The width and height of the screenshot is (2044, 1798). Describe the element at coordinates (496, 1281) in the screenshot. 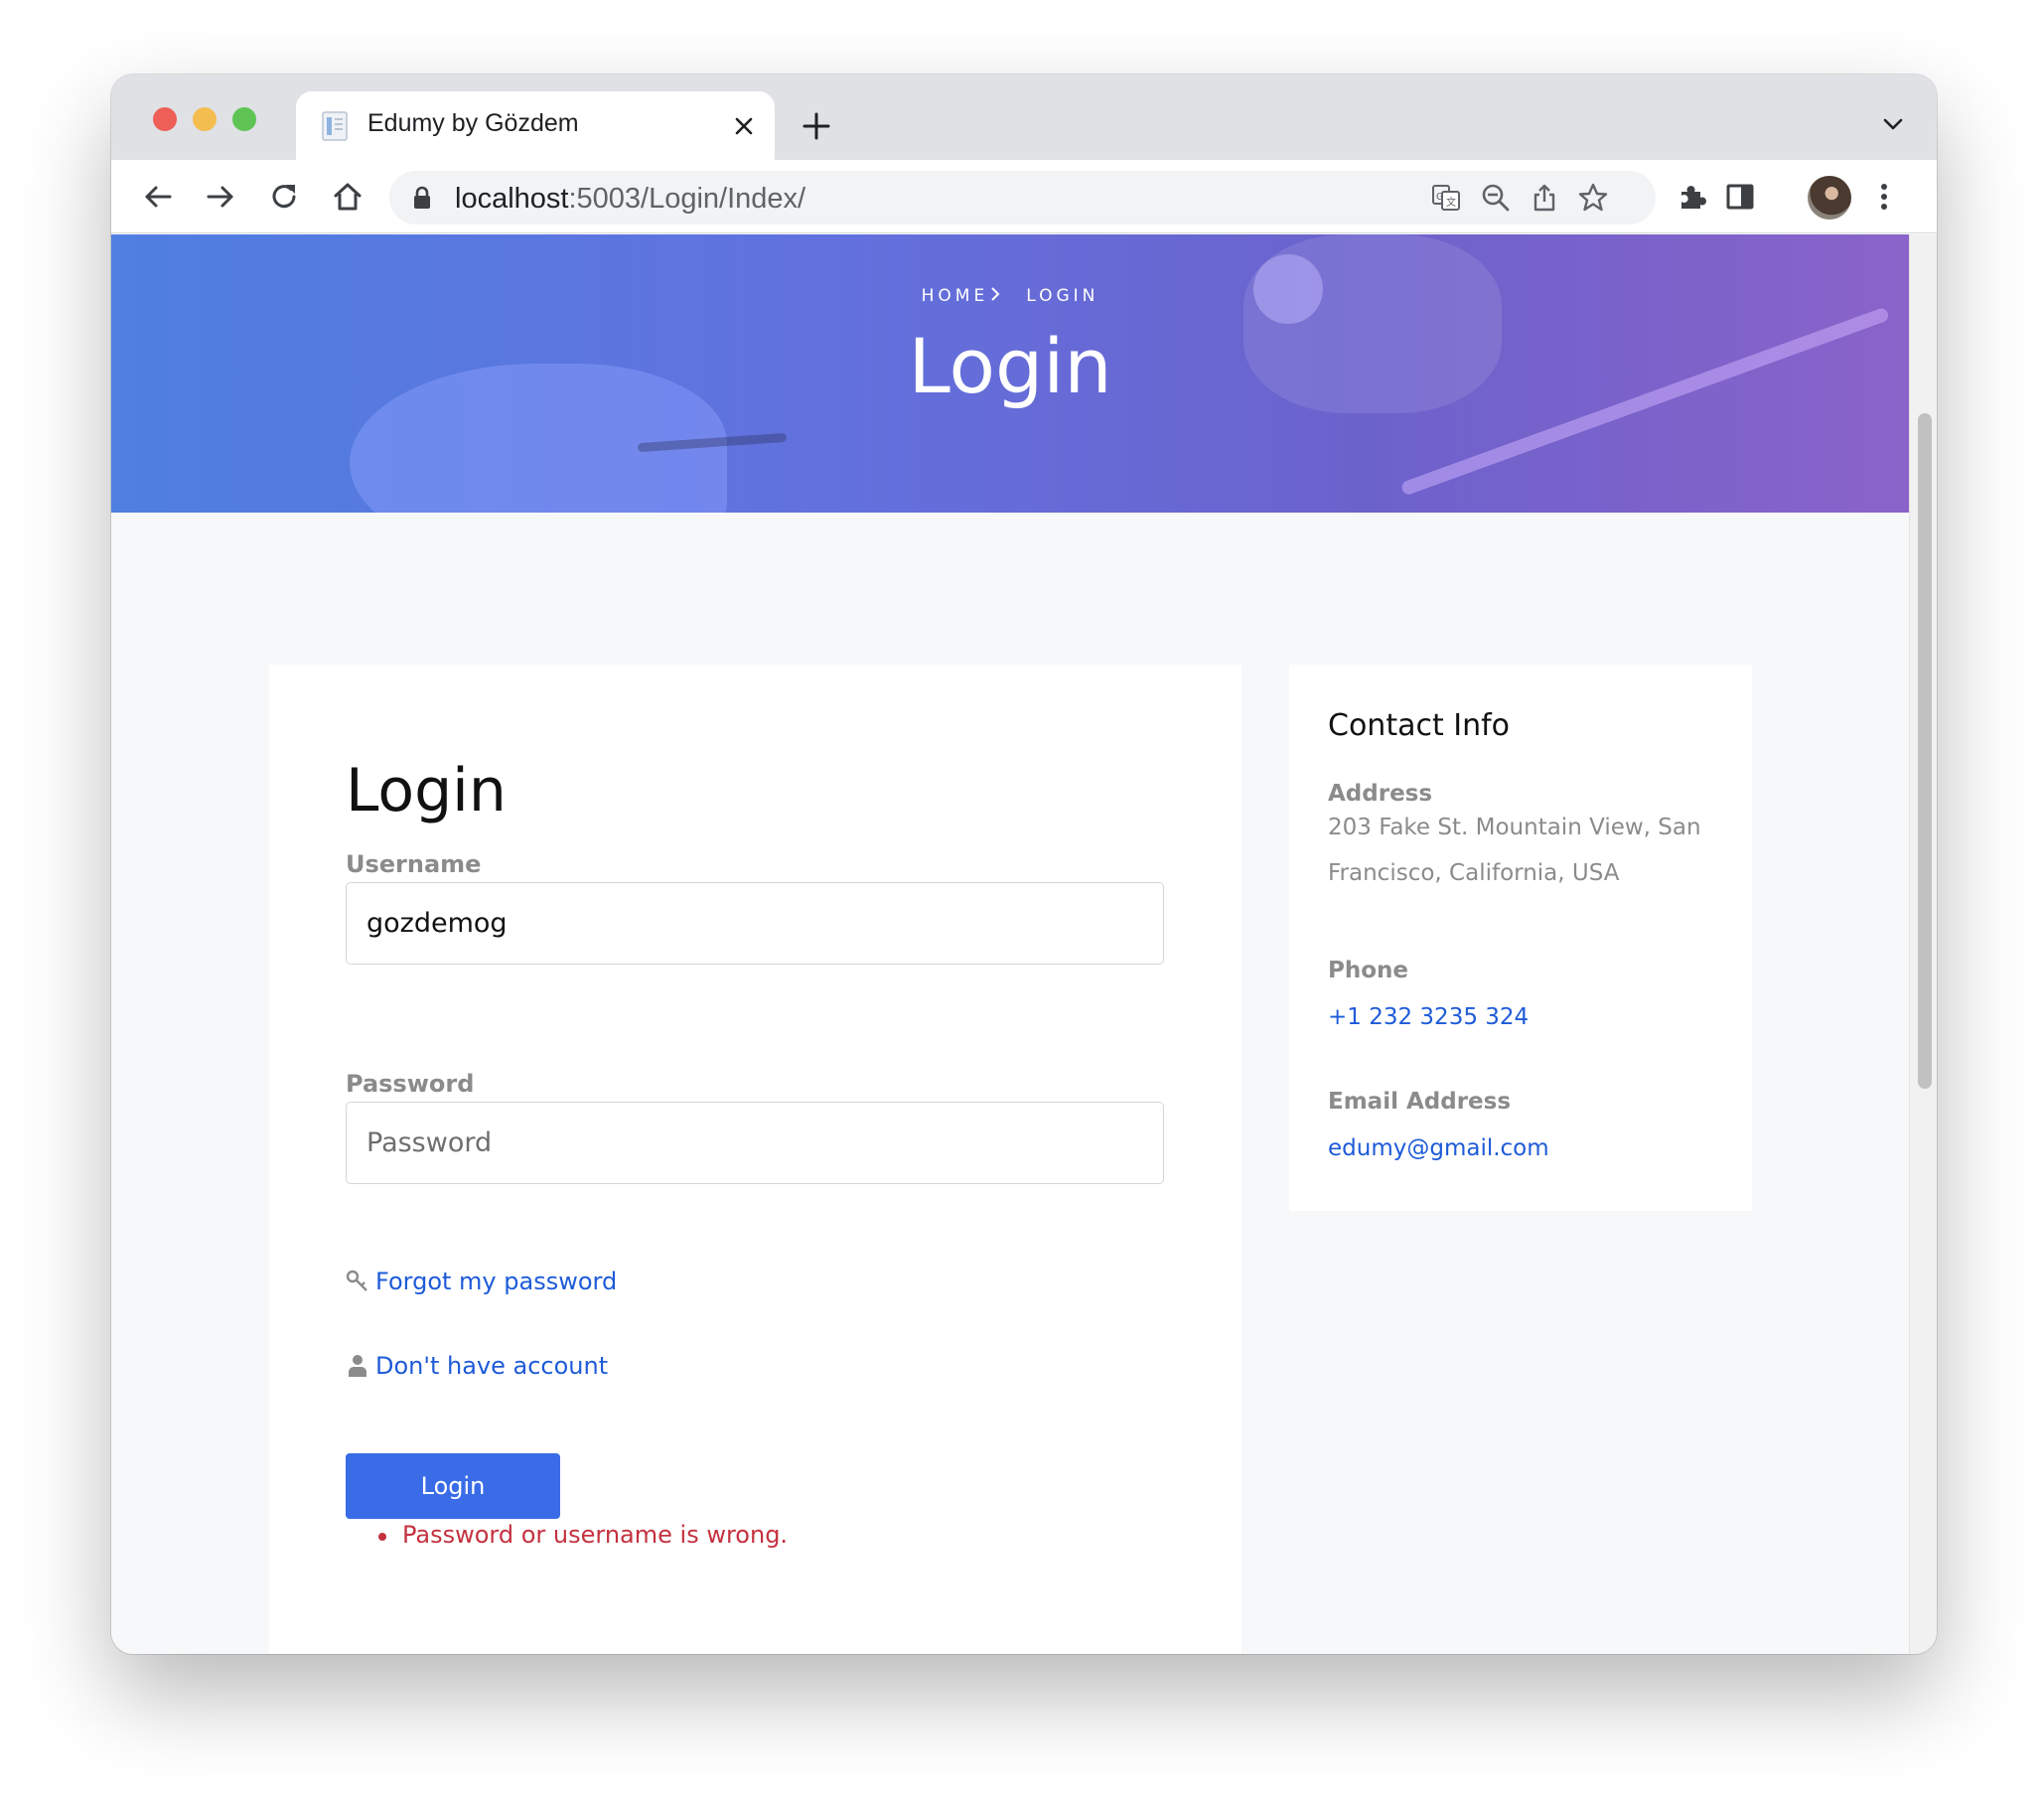

I see `forgot-password-label: Forgot my password` at that location.